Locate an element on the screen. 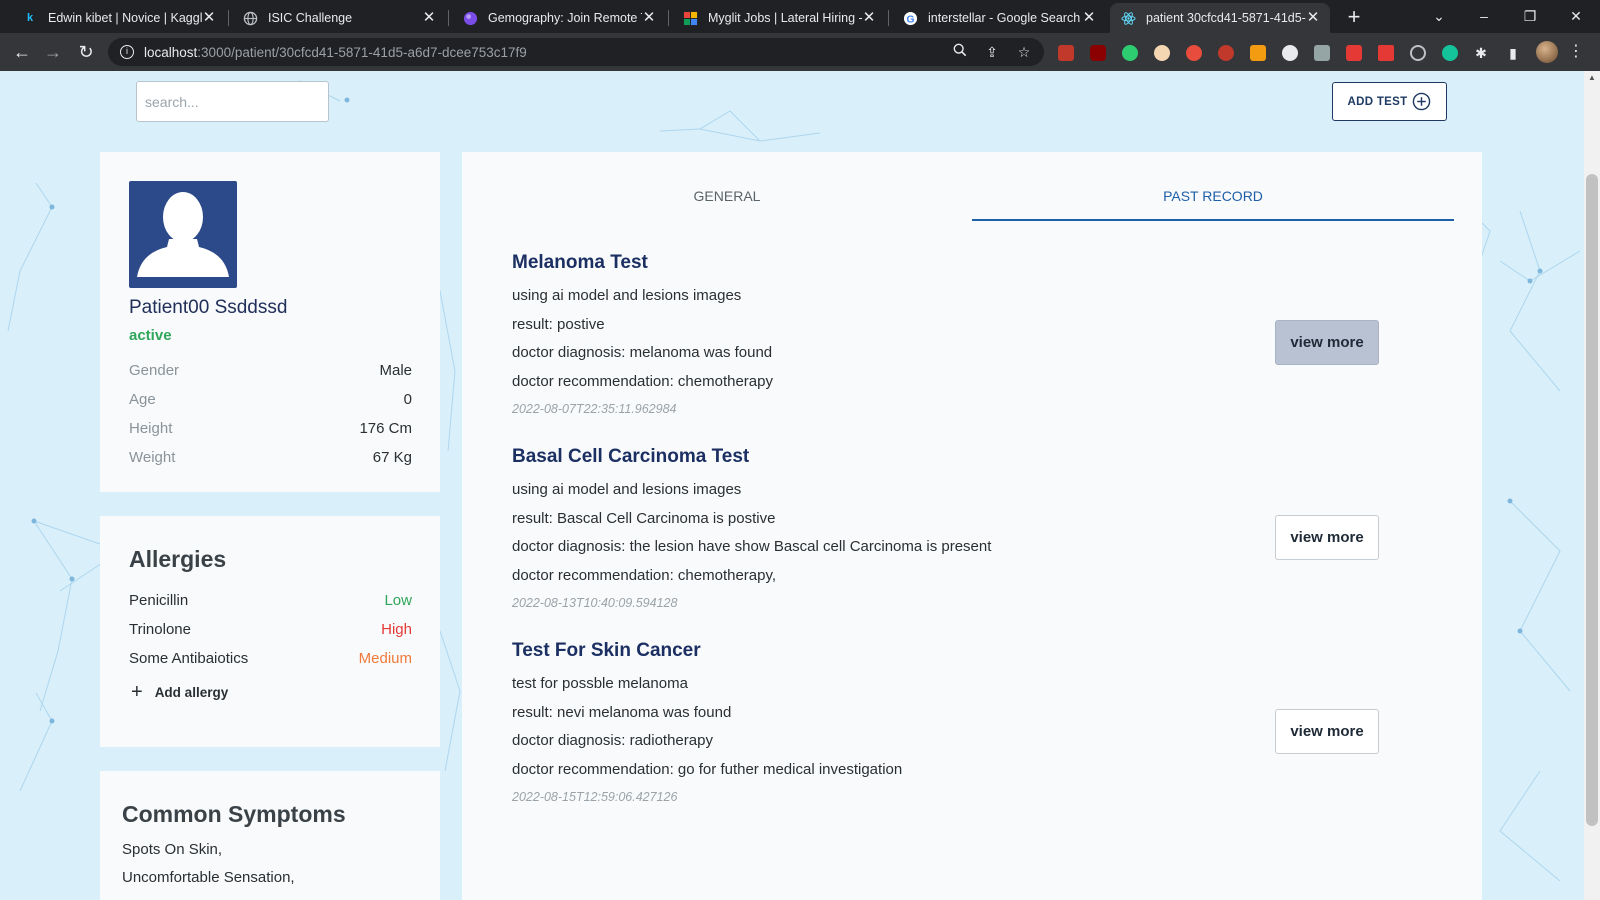 Image resolution: width=1600 pixels, height=900 pixels. bookmark-star-icon: ☆ is located at coordinates (1024, 52).